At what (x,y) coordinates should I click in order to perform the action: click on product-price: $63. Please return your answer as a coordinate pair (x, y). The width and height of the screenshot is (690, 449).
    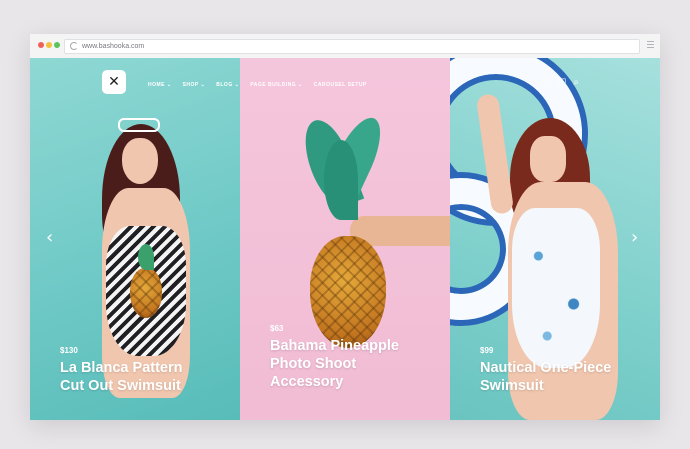
    Looking at the image, I should click on (277, 328).